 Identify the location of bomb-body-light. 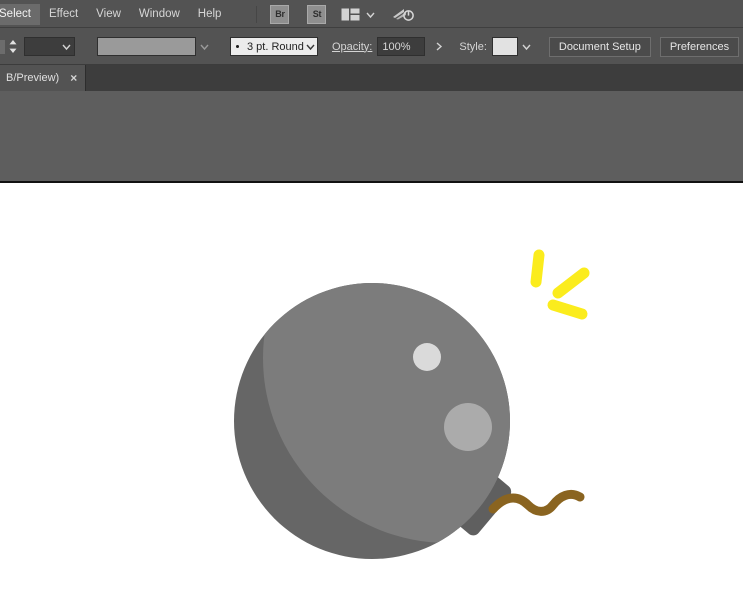
(386, 413).